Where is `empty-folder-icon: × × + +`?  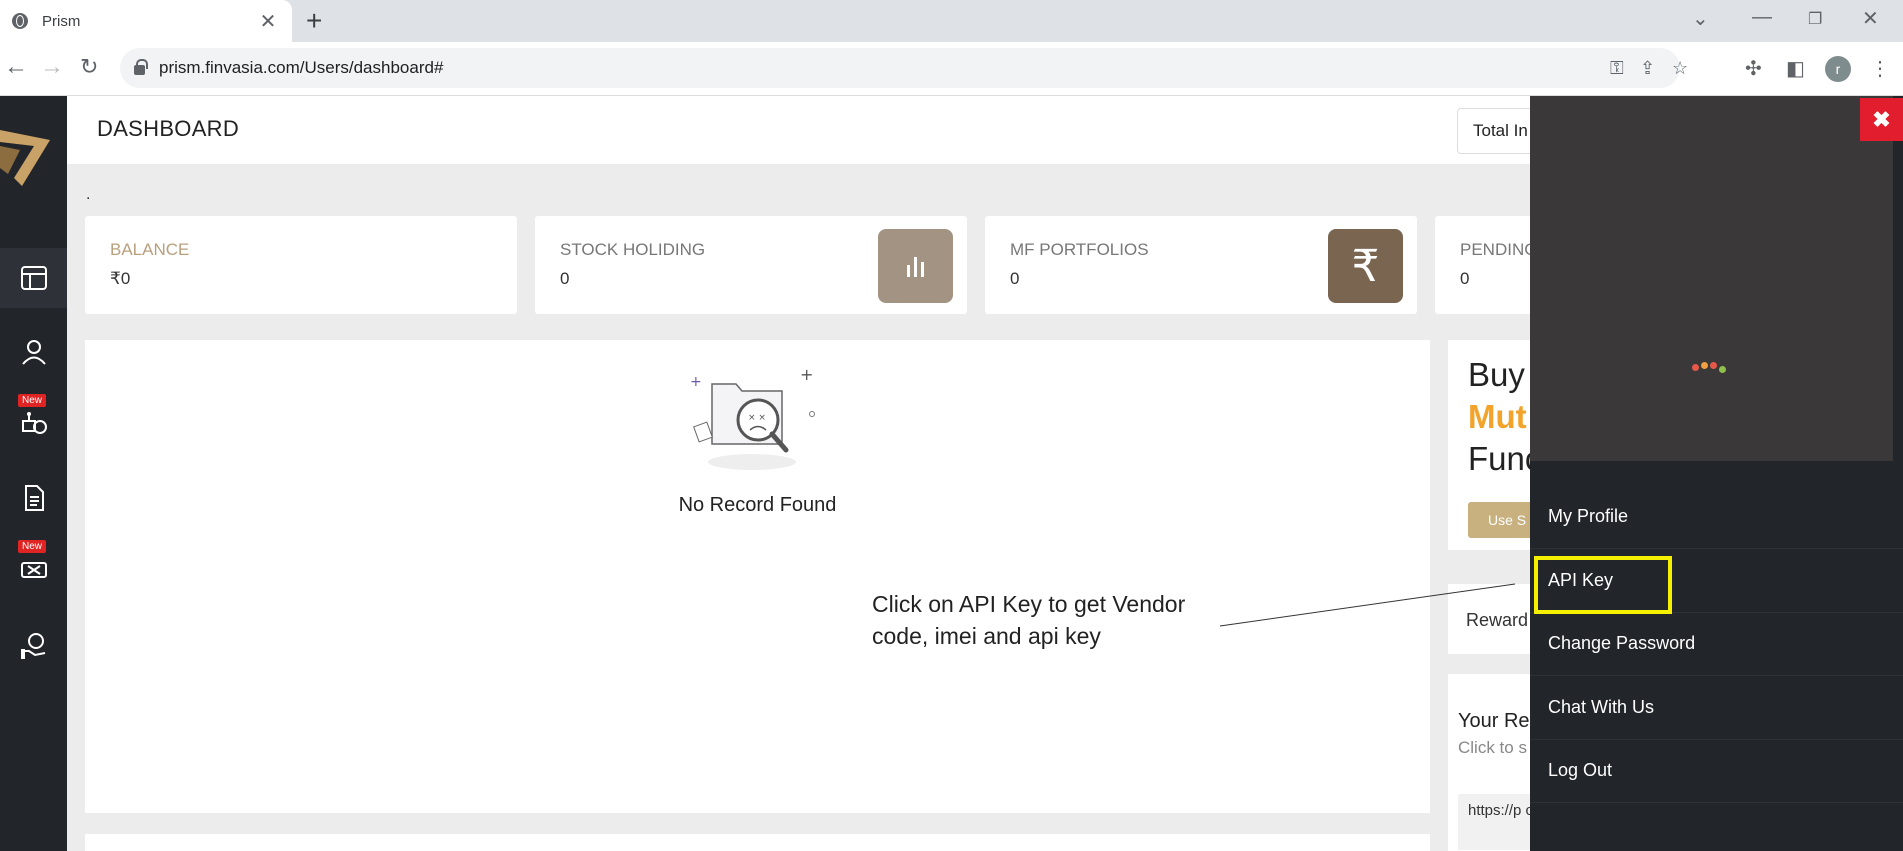 empty-folder-icon: × × + + is located at coordinates (752, 417).